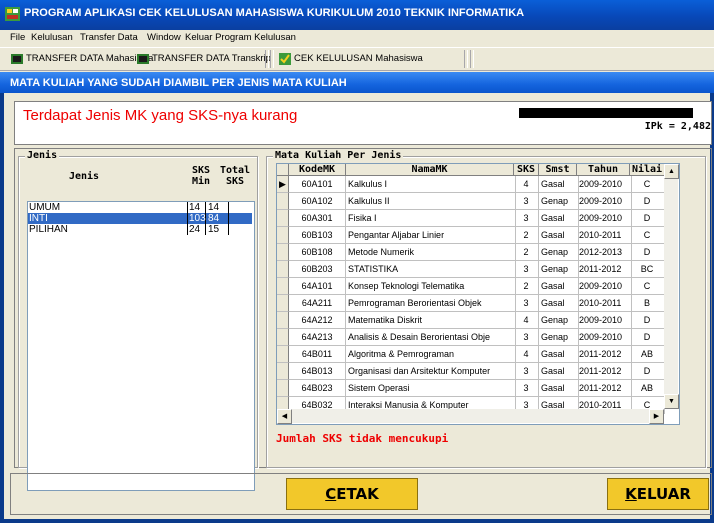 The width and height of the screenshot is (714, 523). What do you see at coordinates (558, 170) in the screenshot?
I see `smst-col-header: Smst` at bounding box center [558, 170].